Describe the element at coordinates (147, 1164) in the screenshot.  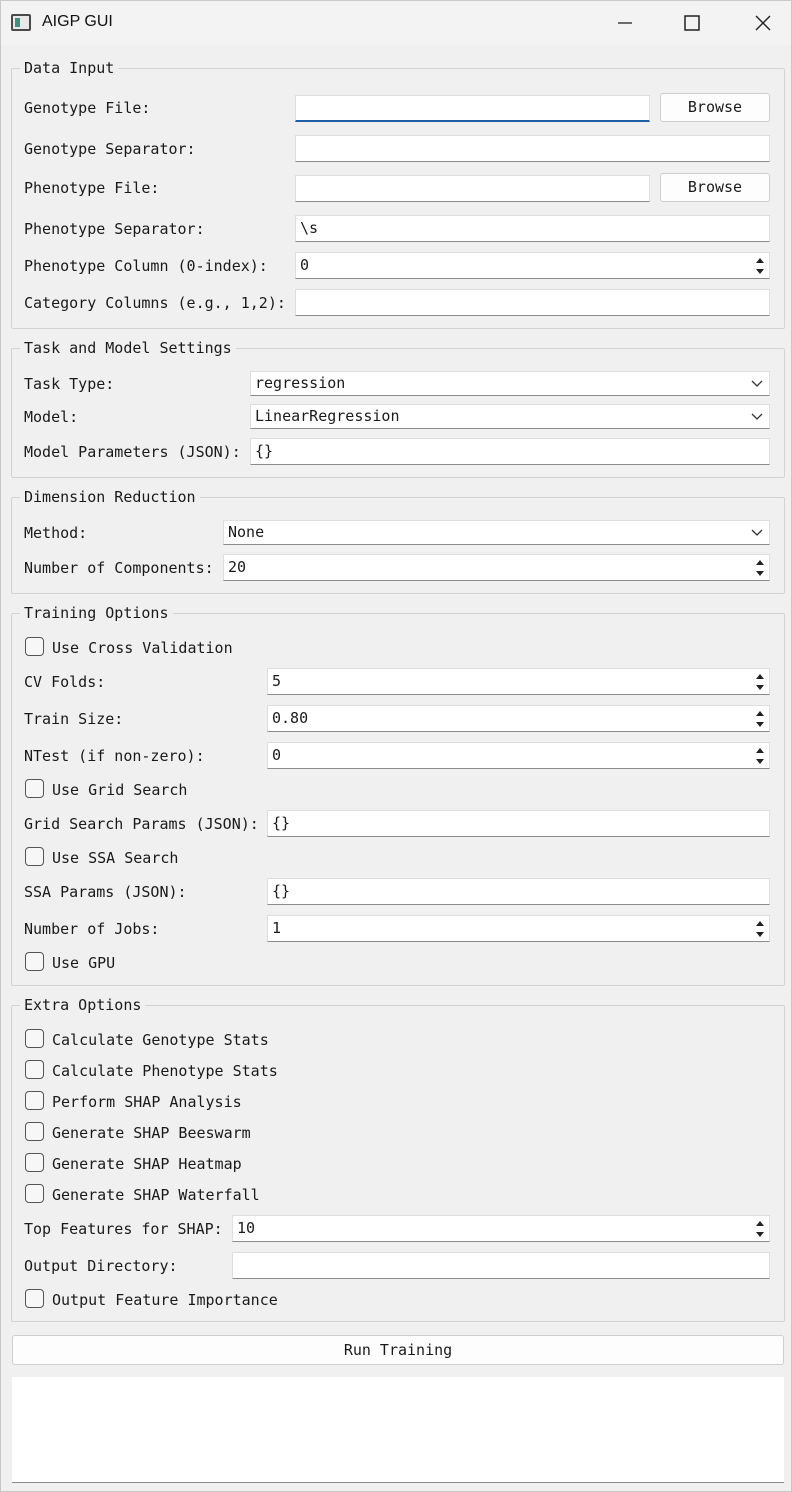
I see `shap-heatmap-label: Generate SHAP Heatmap` at that location.